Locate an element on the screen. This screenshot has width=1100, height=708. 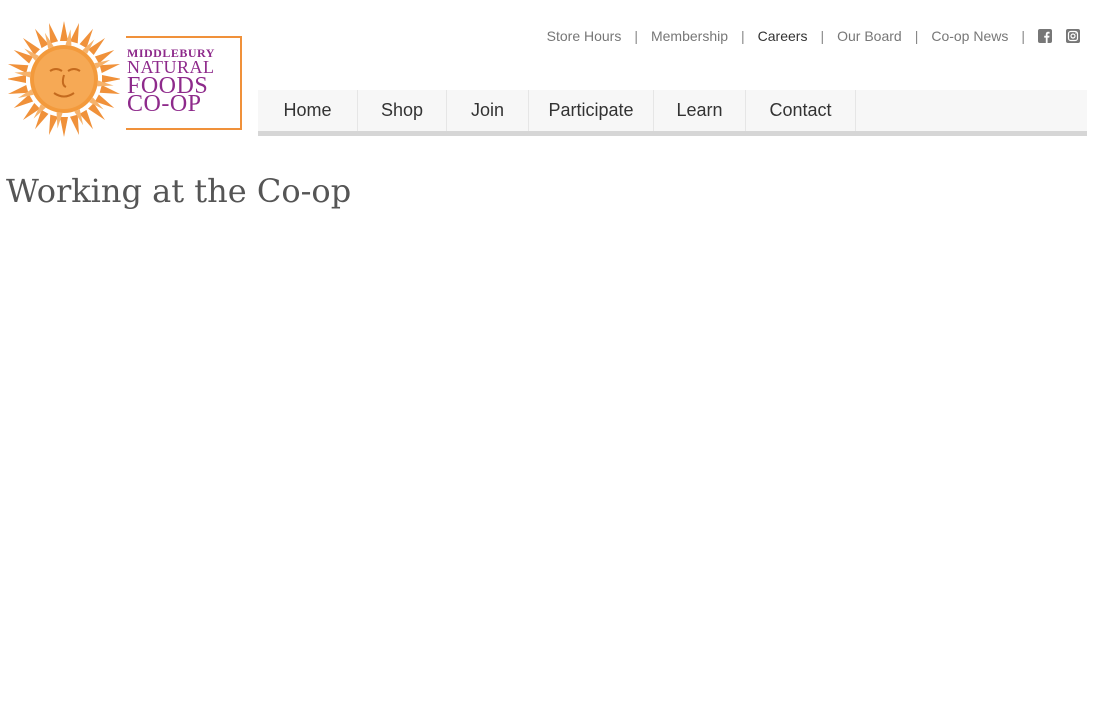
nav-item-home: Home is located at coordinates (308, 110).